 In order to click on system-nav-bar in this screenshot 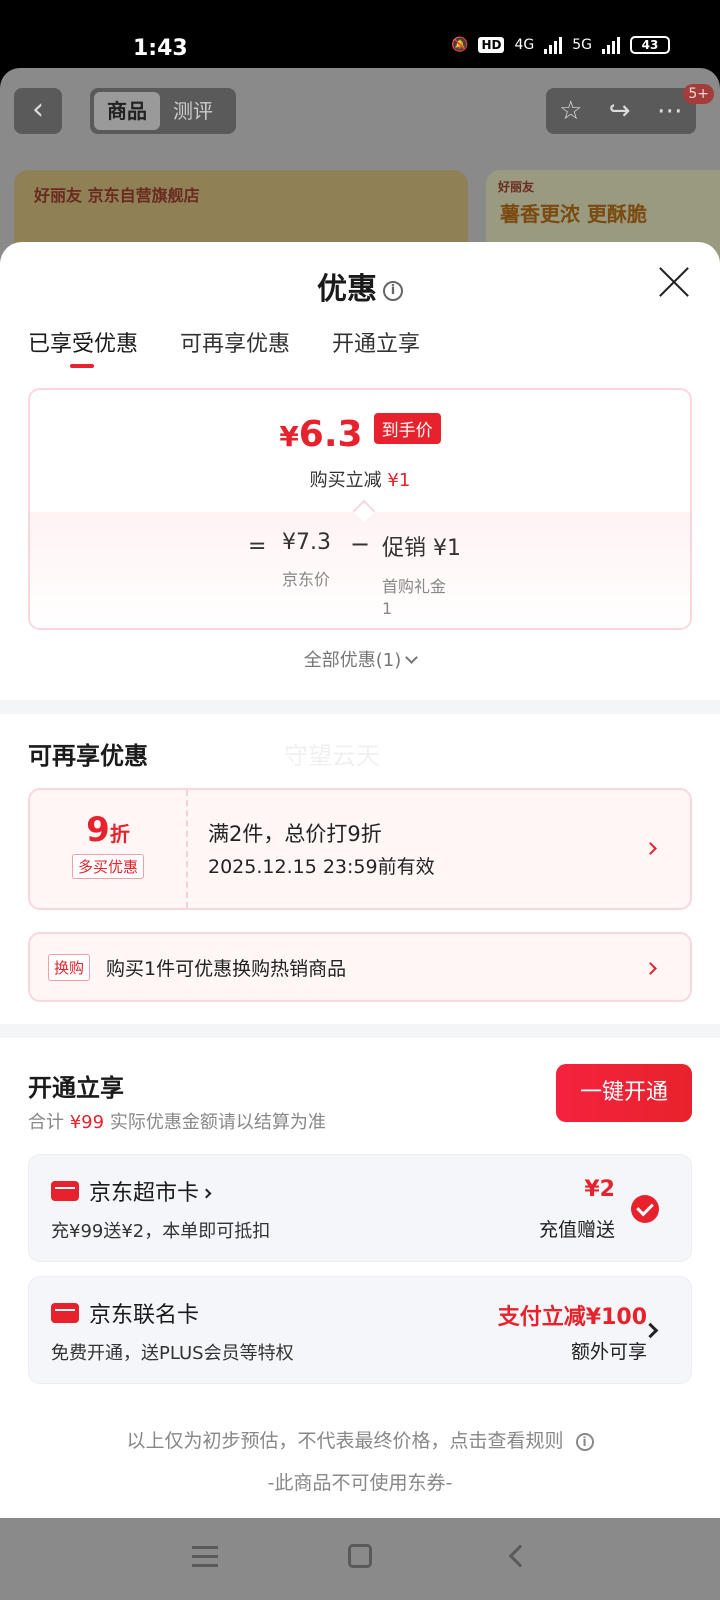, I will do `click(360, 1559)`.